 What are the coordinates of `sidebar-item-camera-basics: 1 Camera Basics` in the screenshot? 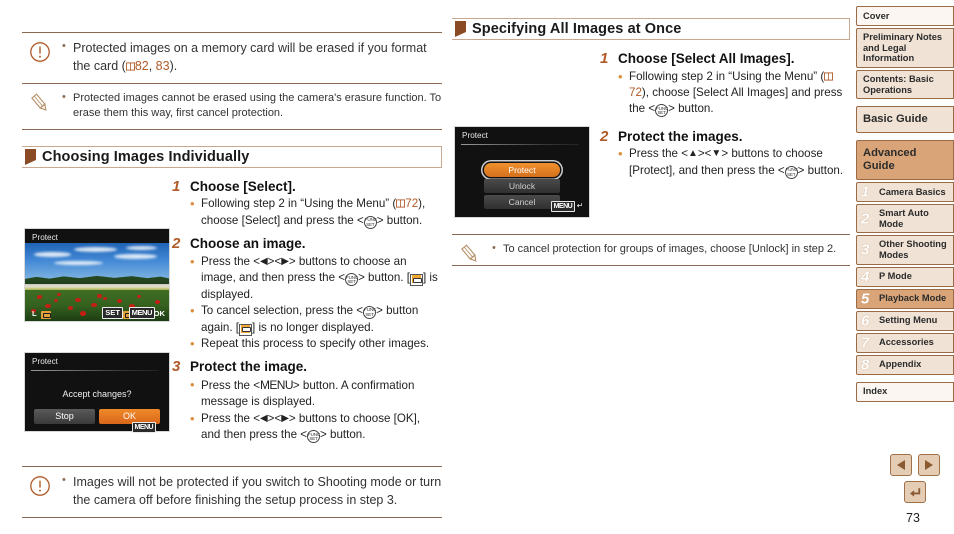 It's located at (905, 192).